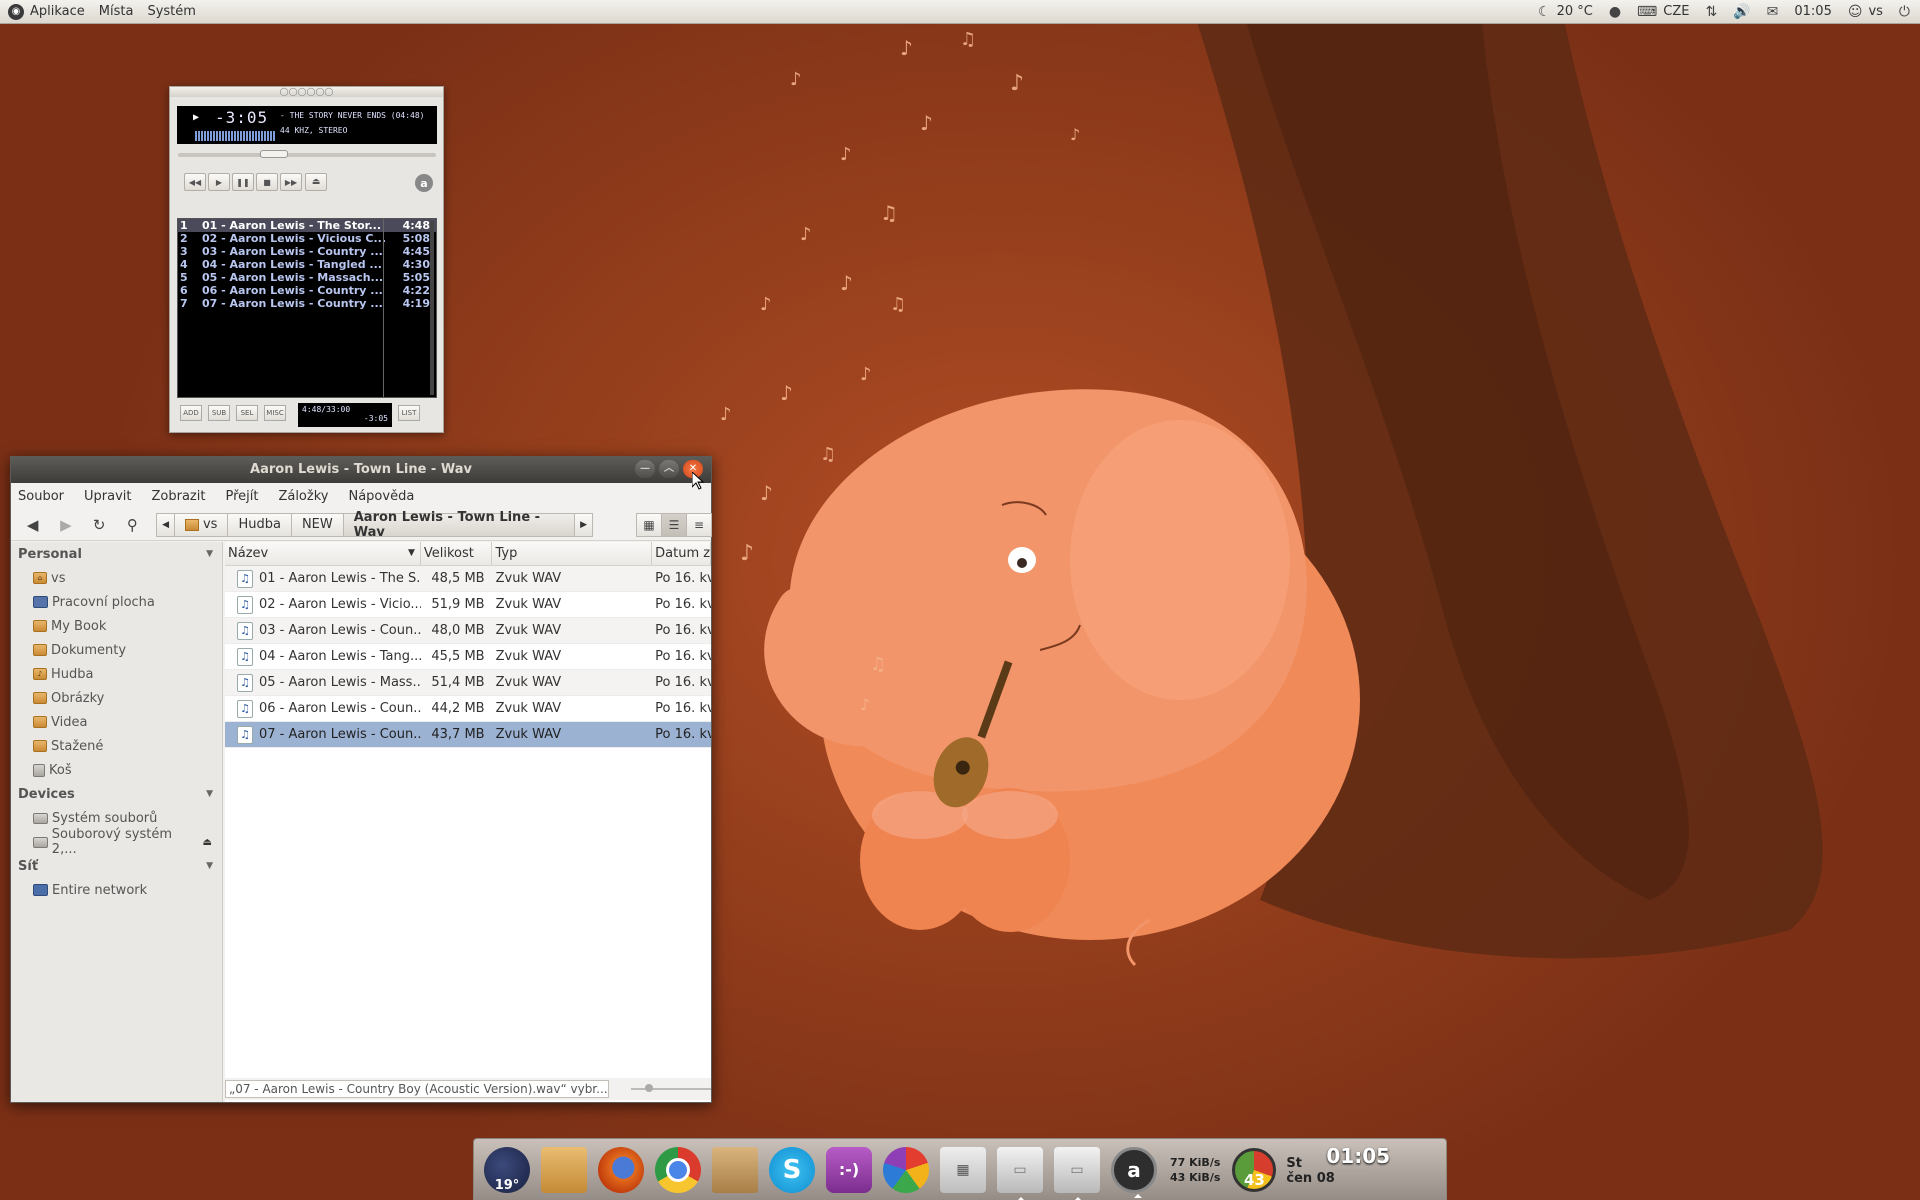 Image resolution: width=1920 pixels, height=1200 pixels. I want to click on dock-network-monitor: 77 KiB/s 43 KiB/s, so click(1195, 1170).